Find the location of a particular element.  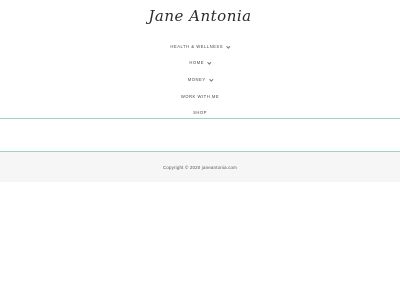

nav-item-health-wellness: HEALTH & WELLNESS is located at coordinates (200, 46).